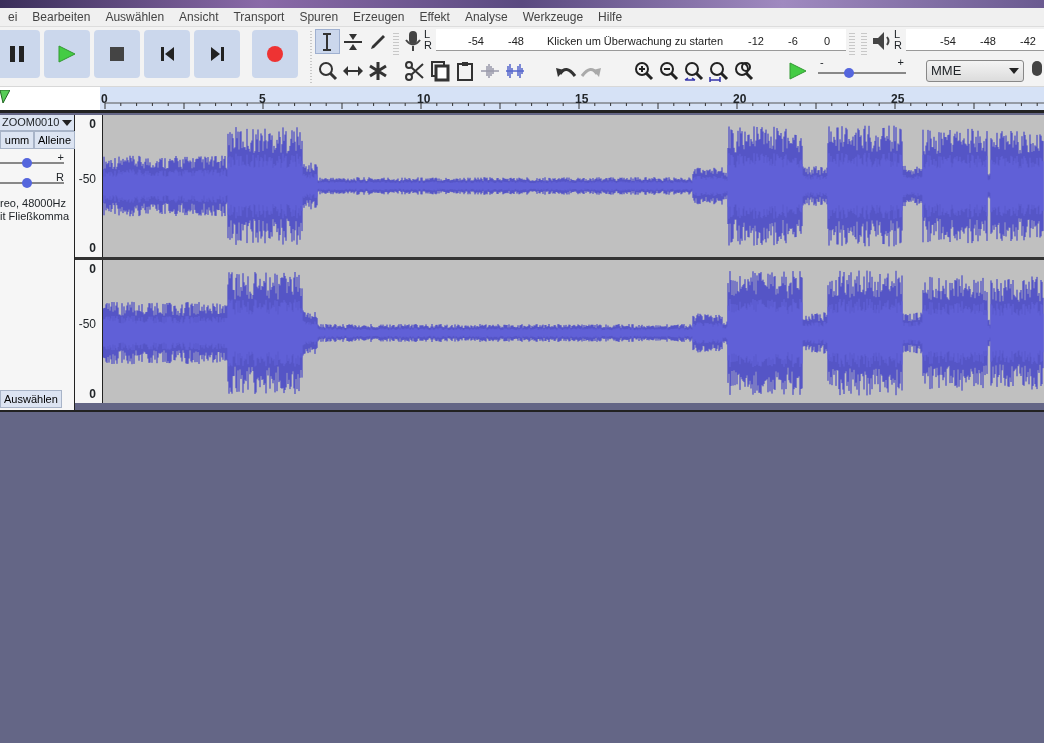 Image resolution: width=1044 pixels, height=743 pixels. Describe the element at coordinates (635, 41) in the screenshot. I see `meter-prompt: Klicken um Überwachung zu starten` at that location.